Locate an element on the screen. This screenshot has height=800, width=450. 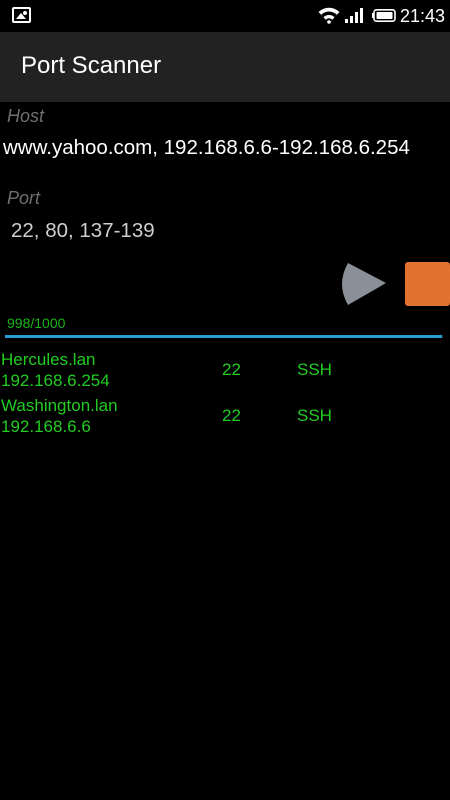
result-ip: 192.168.6.254 is located at coordinates (55, 380).